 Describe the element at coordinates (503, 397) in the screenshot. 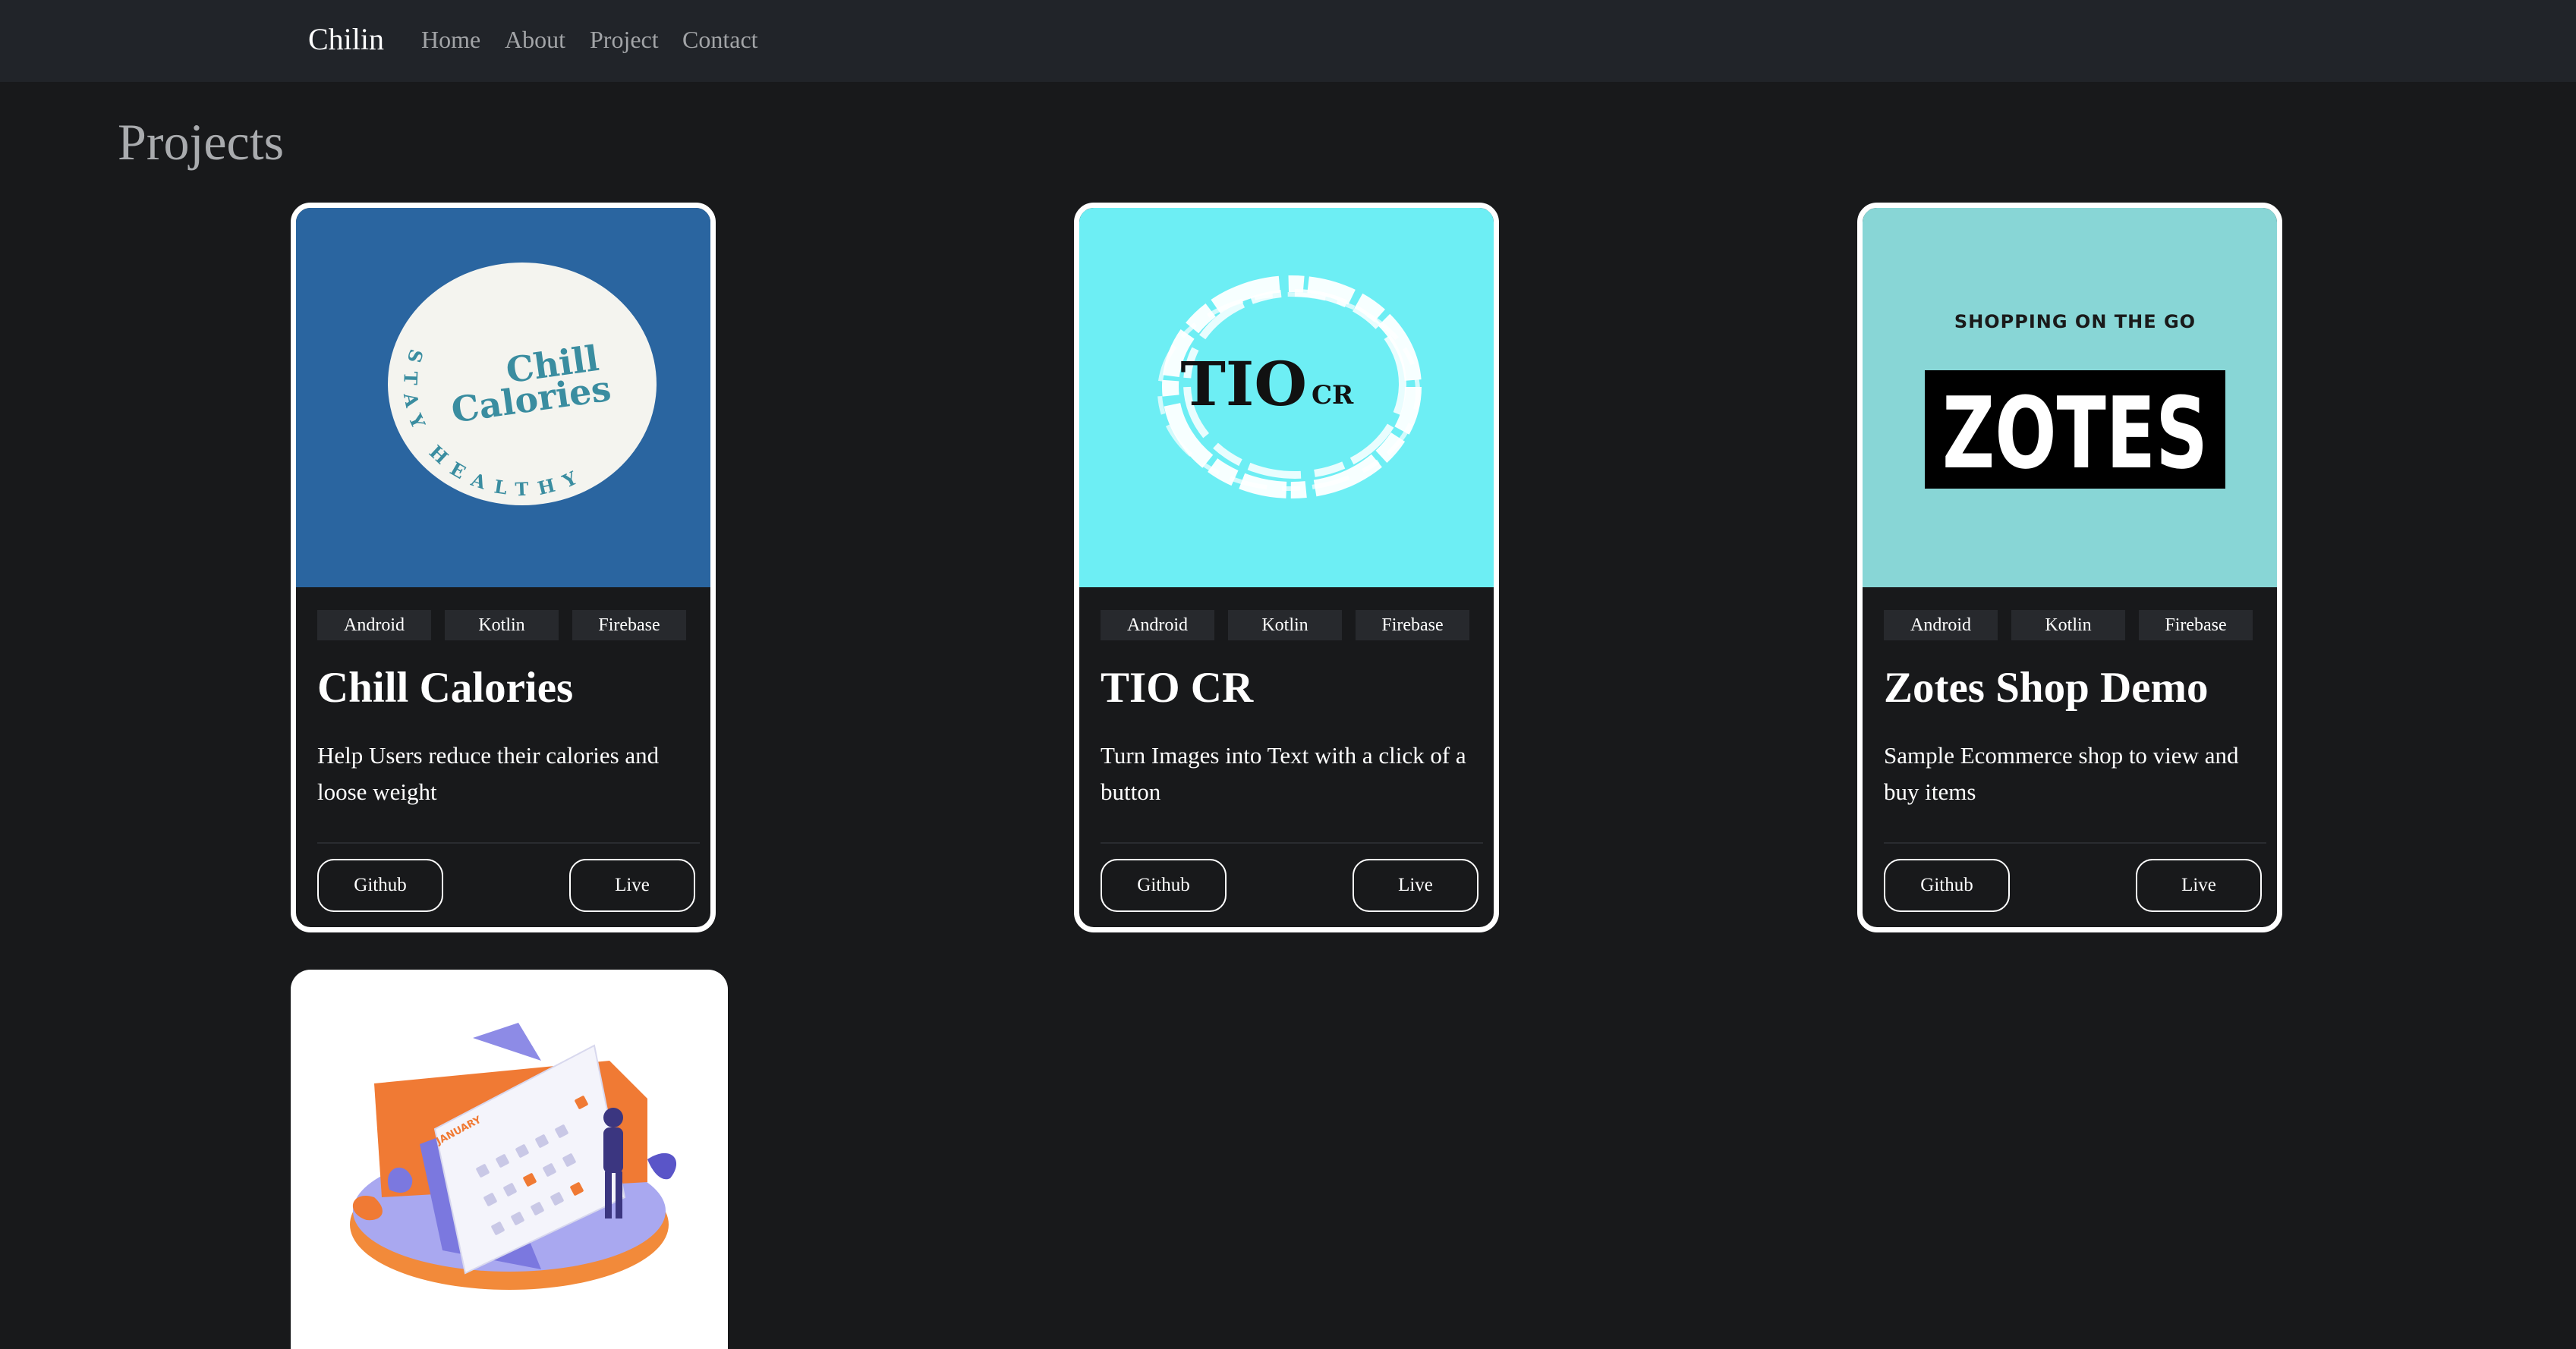

I see `project-image-chill-calories: Chill Calories STAY HEALTHY` at that location.